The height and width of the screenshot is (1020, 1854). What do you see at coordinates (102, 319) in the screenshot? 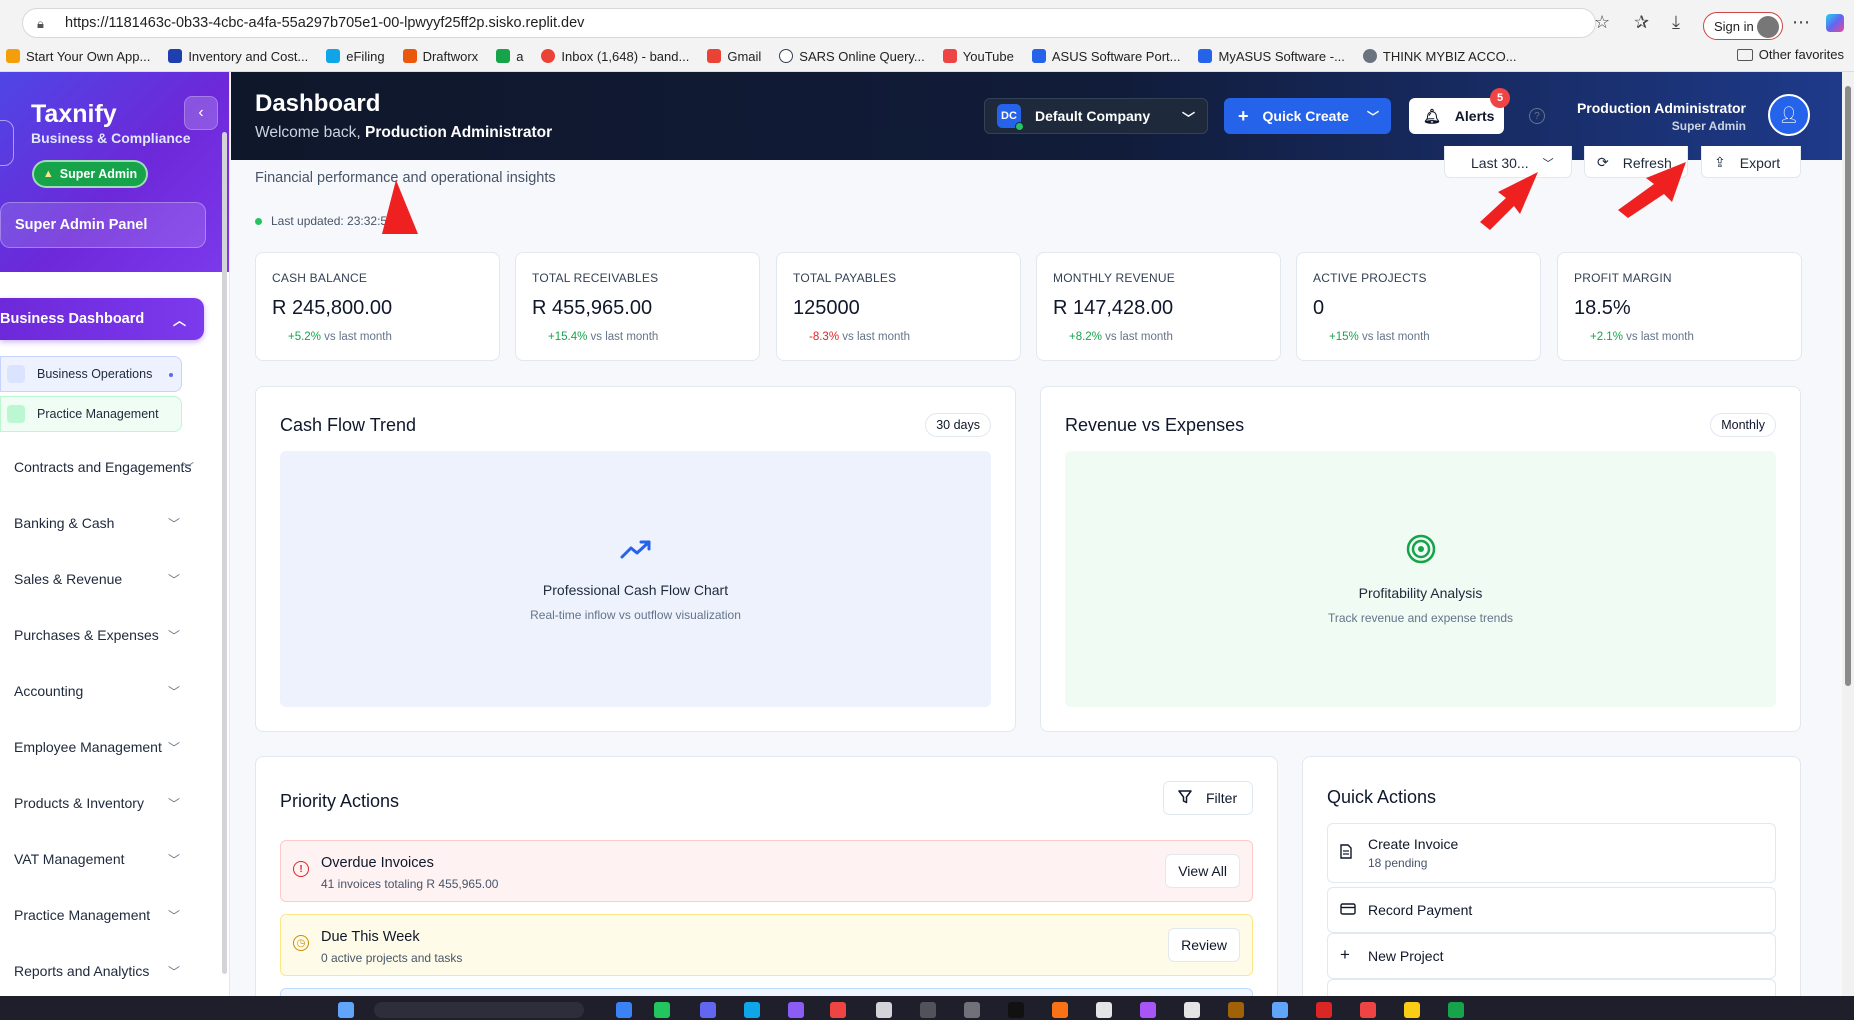
I see `sidebar-item-business-dashboard: Business Dashboard ︿` at bounding box center [102, 319].